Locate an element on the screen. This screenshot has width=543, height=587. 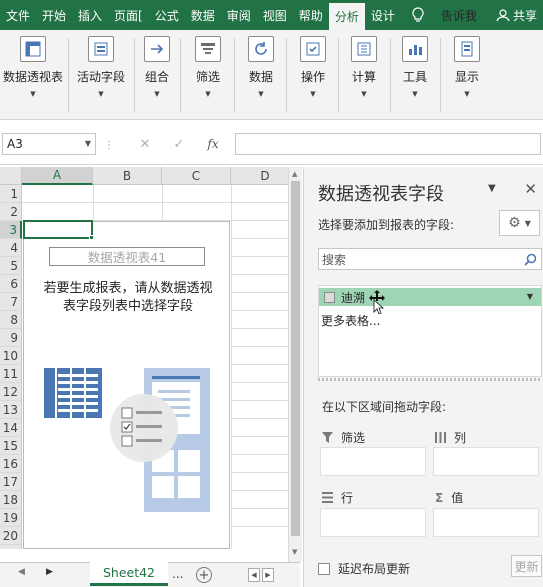
sheet-next-icon: ▶ is located at coordinates (49, 572).